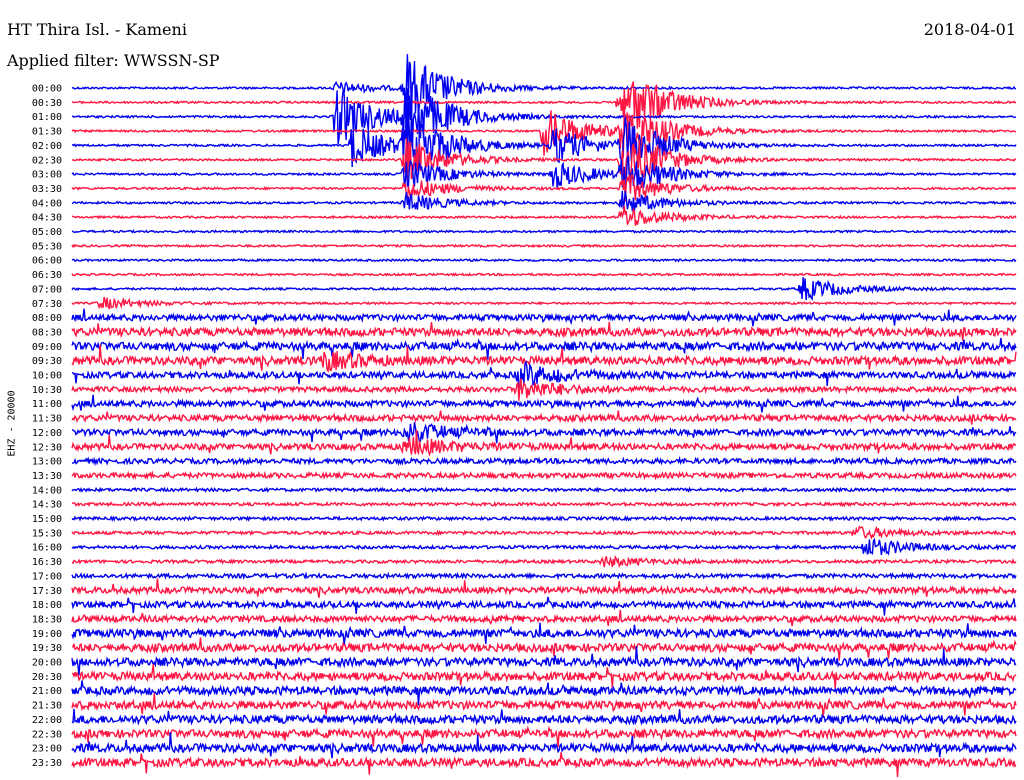 This screenshot has width=1024, height=780. I want to click on tick-label: 12:30, so click(47, 447).